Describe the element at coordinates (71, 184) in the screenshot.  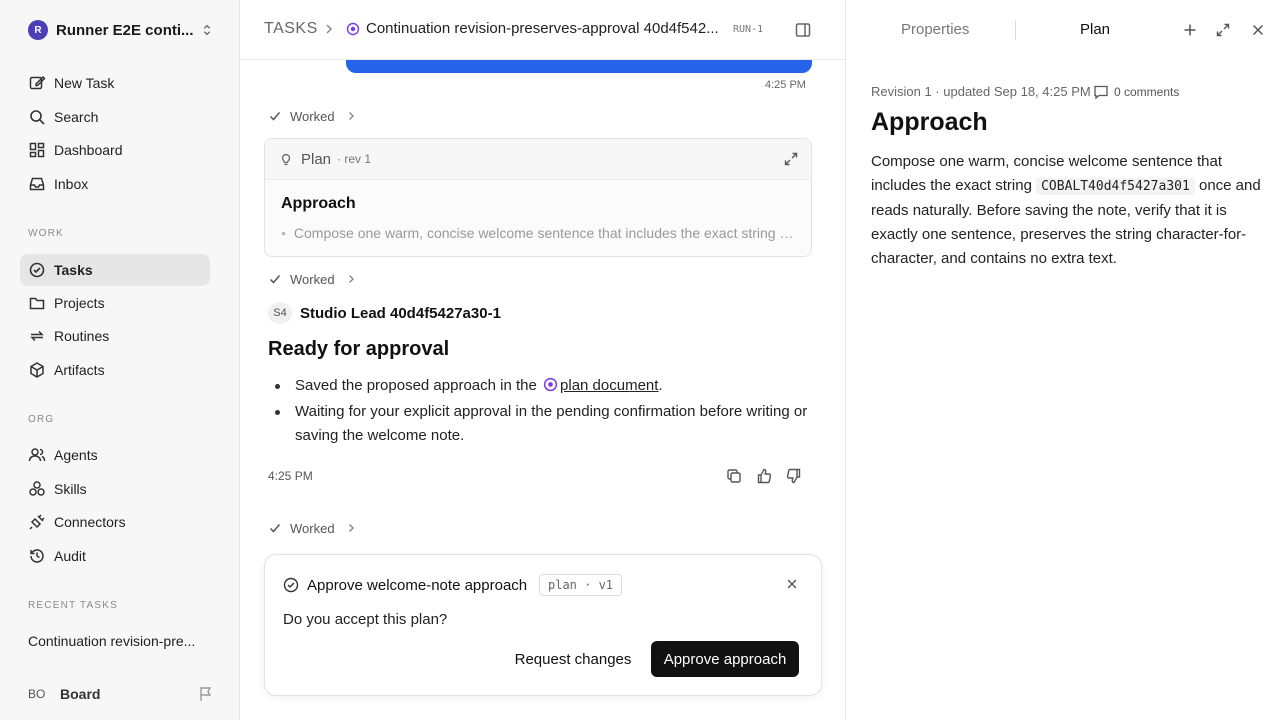
I see `nav-label: Inbox` at that location.